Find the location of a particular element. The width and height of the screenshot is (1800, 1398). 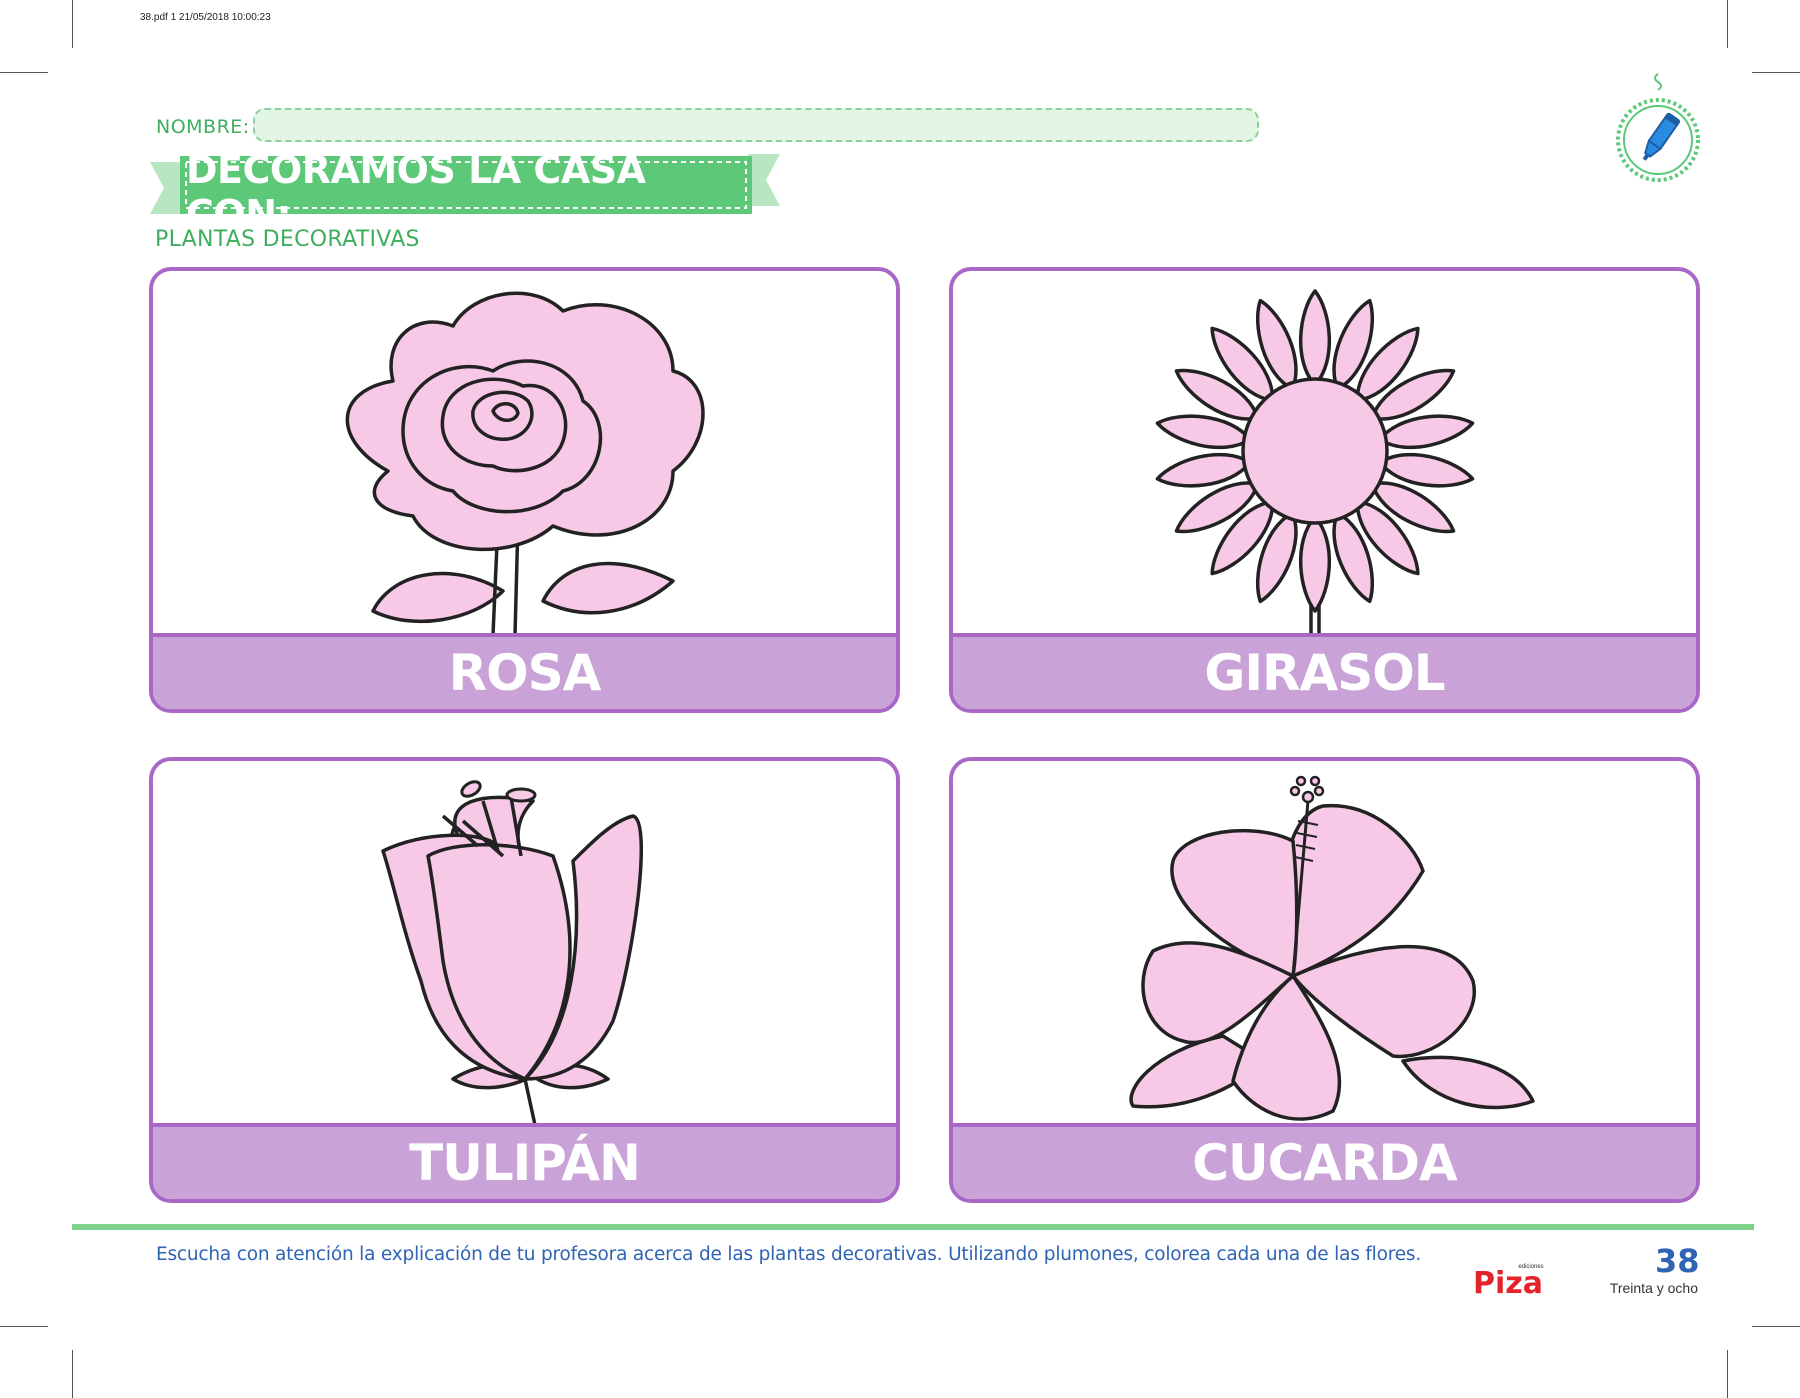

publisher-name: Piza is located at coordinates (1508, 1281).